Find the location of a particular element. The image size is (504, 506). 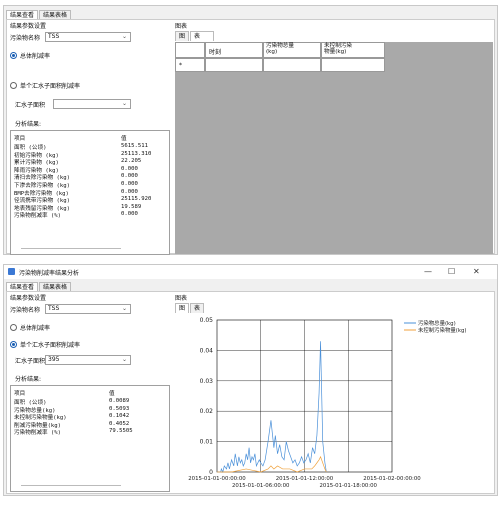

result-item-value: 0.0089 is located at coordinates (119, 401).